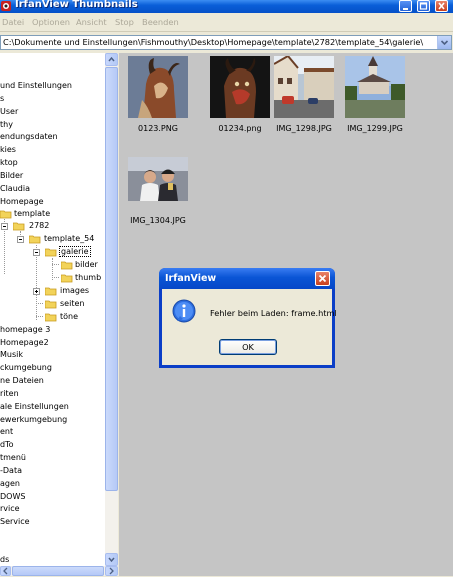 The image size is (453, 577). Describe the element at coordinates (124, 22) in the screenshot. I see `menu-stop: Stop` at that location.